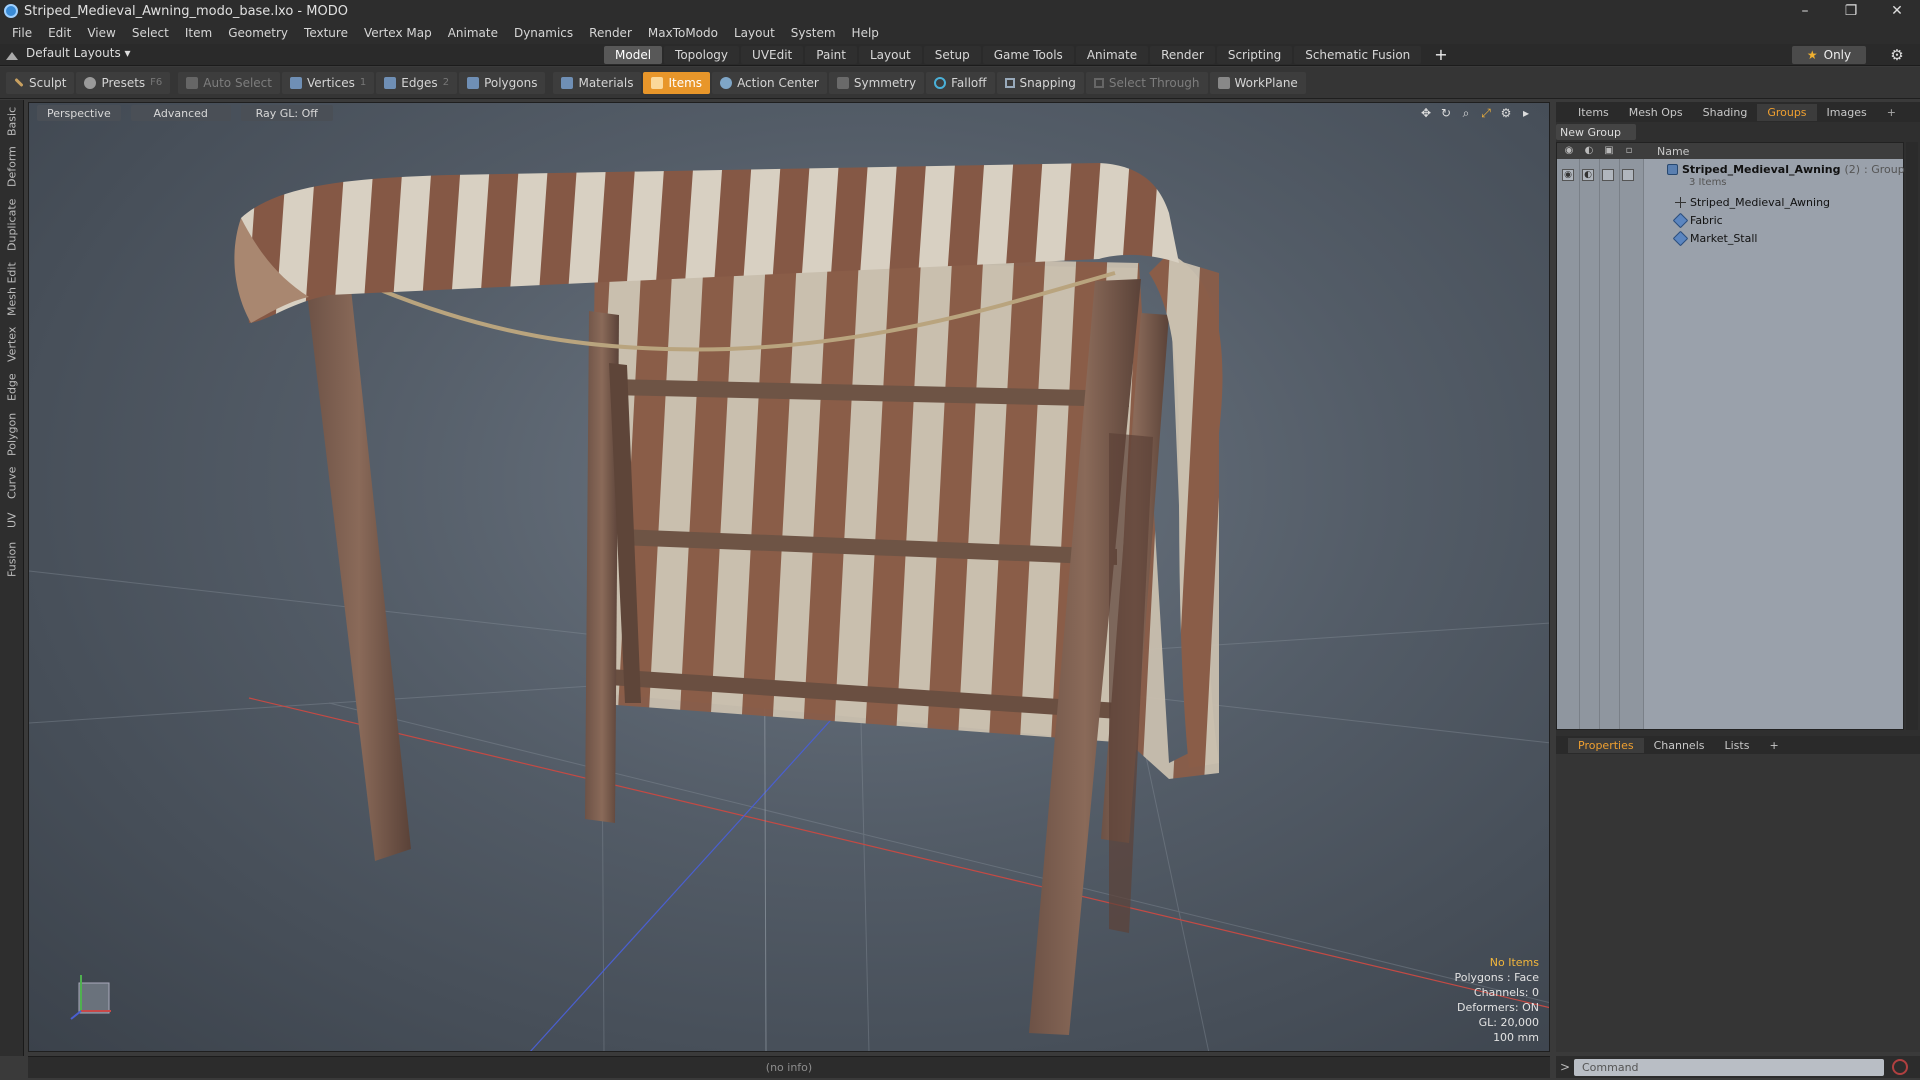 The image size is (1920, 1080). Describe the element at coordinates (1609, 151) in the screenshot. I see `lock-header-icon: ▣` at that location.